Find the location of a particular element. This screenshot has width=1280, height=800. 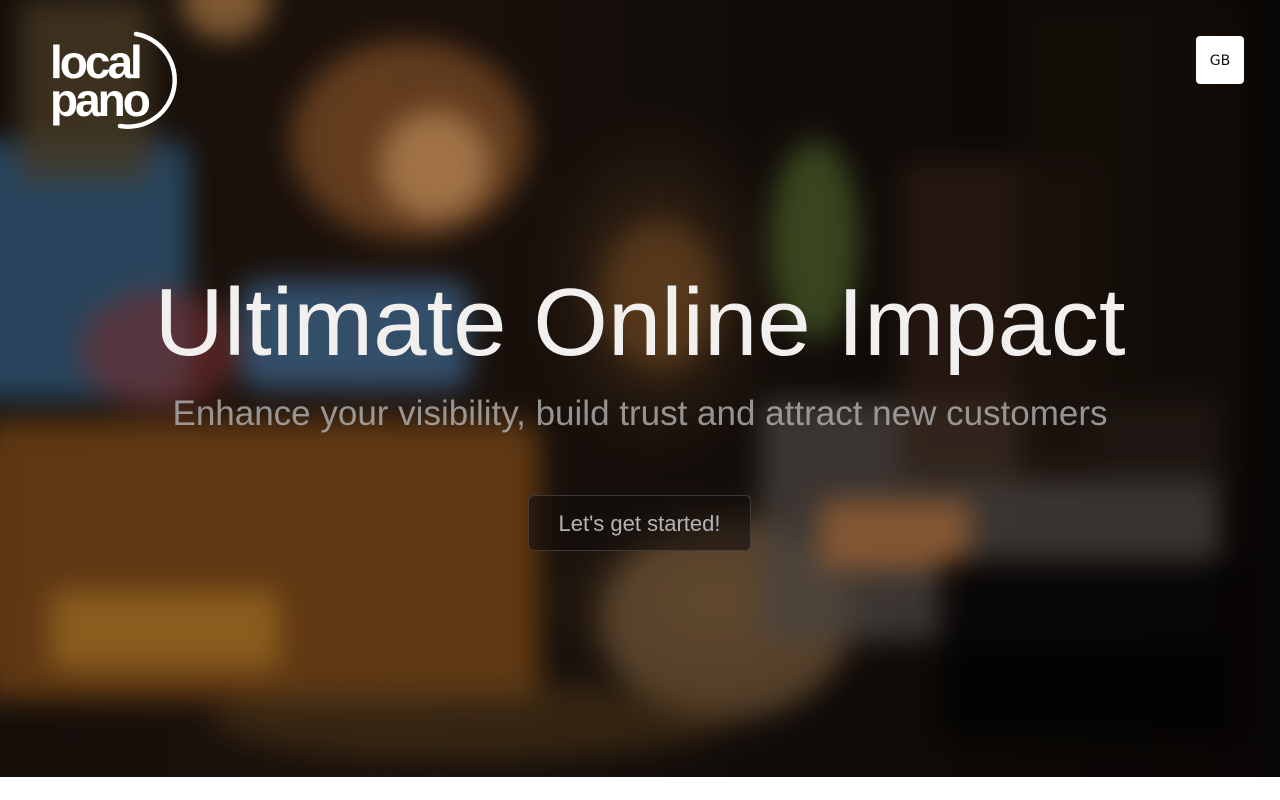

hero-title: Ultimate Online Impact is located at coordinates (640, 322).